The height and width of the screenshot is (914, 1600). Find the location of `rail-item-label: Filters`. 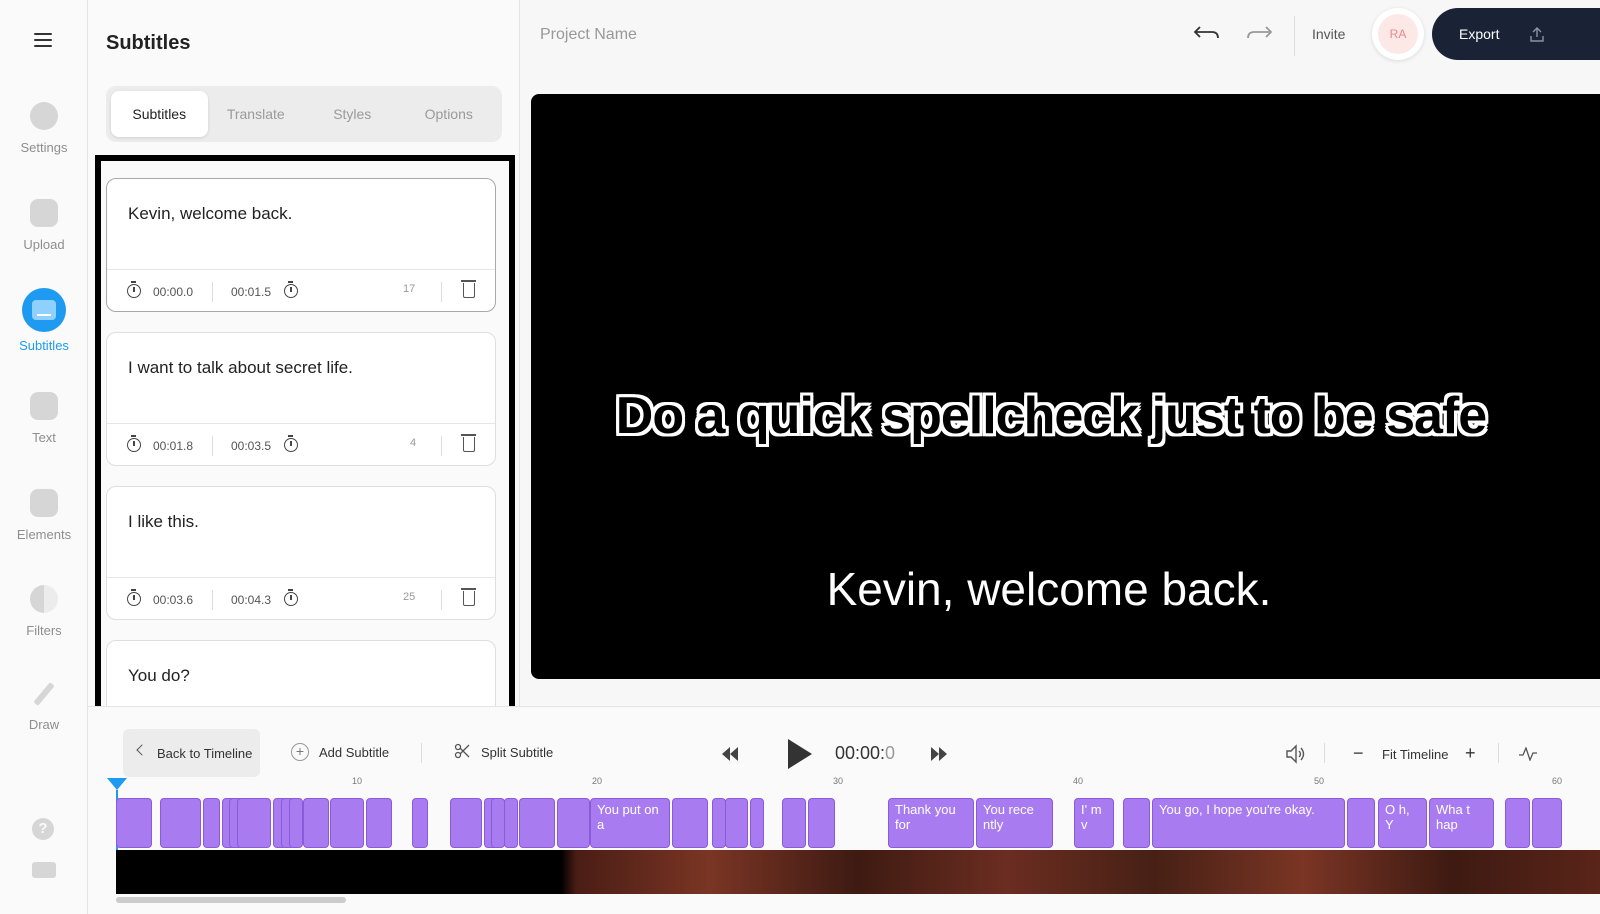

rail-item-label: Filters is located at coordinates (44, 630).